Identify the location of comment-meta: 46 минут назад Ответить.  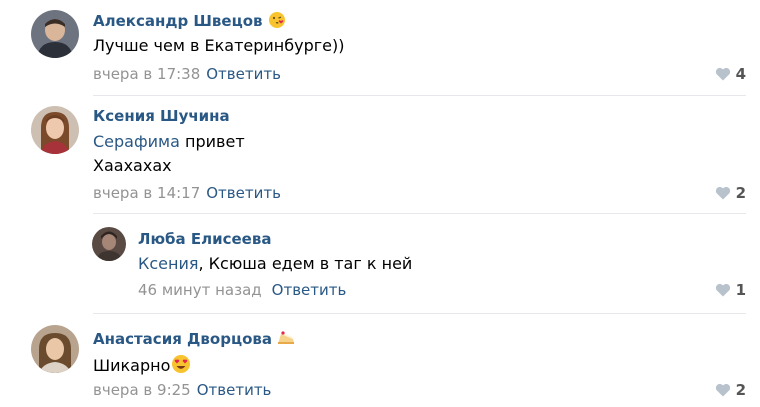
(242, 290).